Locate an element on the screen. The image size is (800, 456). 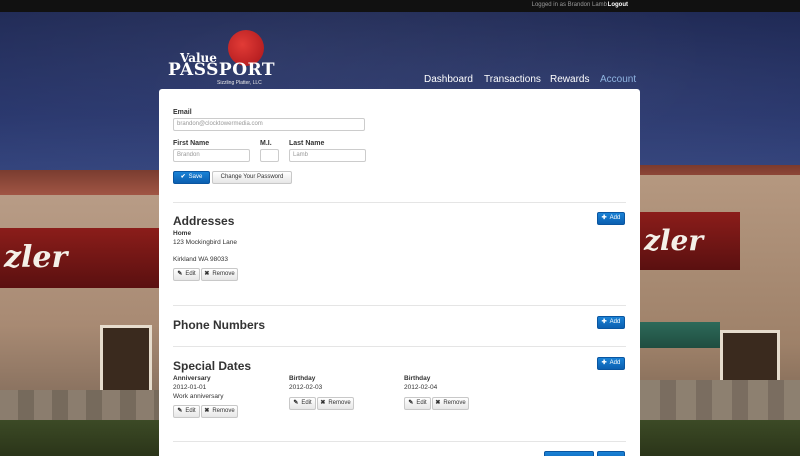
nav-account: Account is located at coordinates (618, 79).